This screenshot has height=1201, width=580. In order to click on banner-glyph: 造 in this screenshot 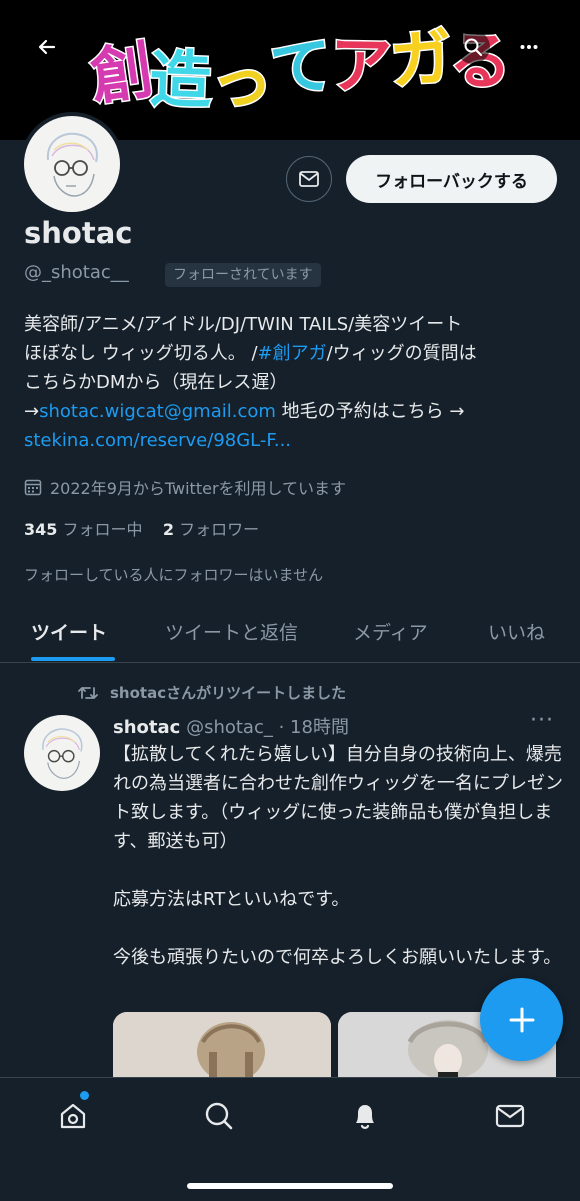, I will do `click(180, 80)`.